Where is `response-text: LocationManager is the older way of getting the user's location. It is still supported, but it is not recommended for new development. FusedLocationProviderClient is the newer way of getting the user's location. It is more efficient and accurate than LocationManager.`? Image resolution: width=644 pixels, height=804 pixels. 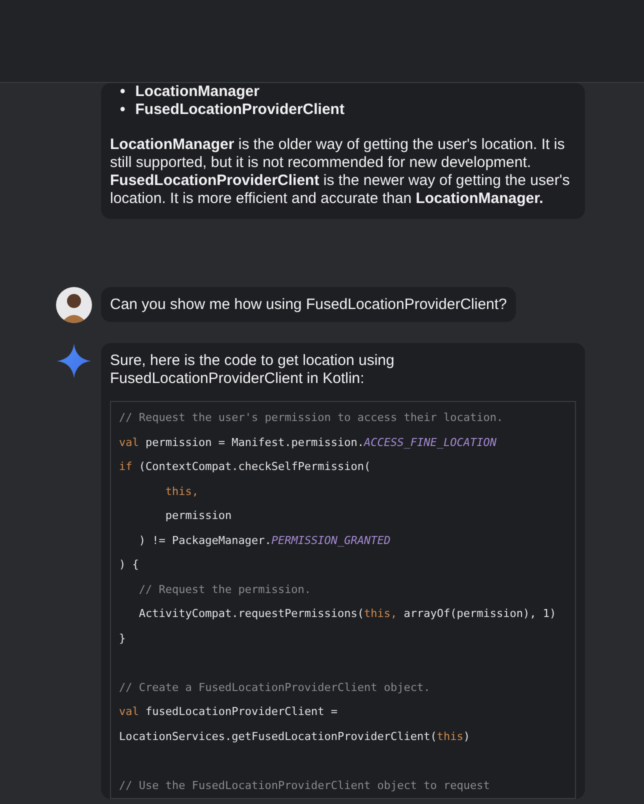 response-text: LocationManager is the older way of getting the user's location. It is still supported, but it is not recommended for new development. FusedLocationProviderClient is the newer way of getting the user's location. It is more efficient and accurate than LocationManager. is located at coordinates (340, 172).